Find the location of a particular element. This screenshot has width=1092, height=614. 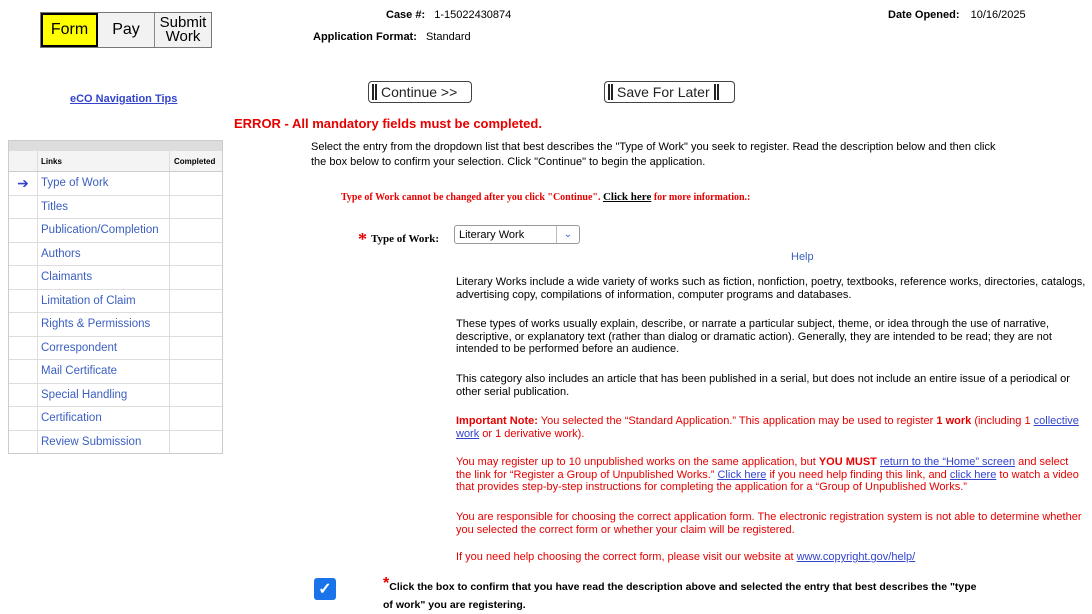

case-number-row: Case #: 1-15022430874 is located at coordinates (448, 15).